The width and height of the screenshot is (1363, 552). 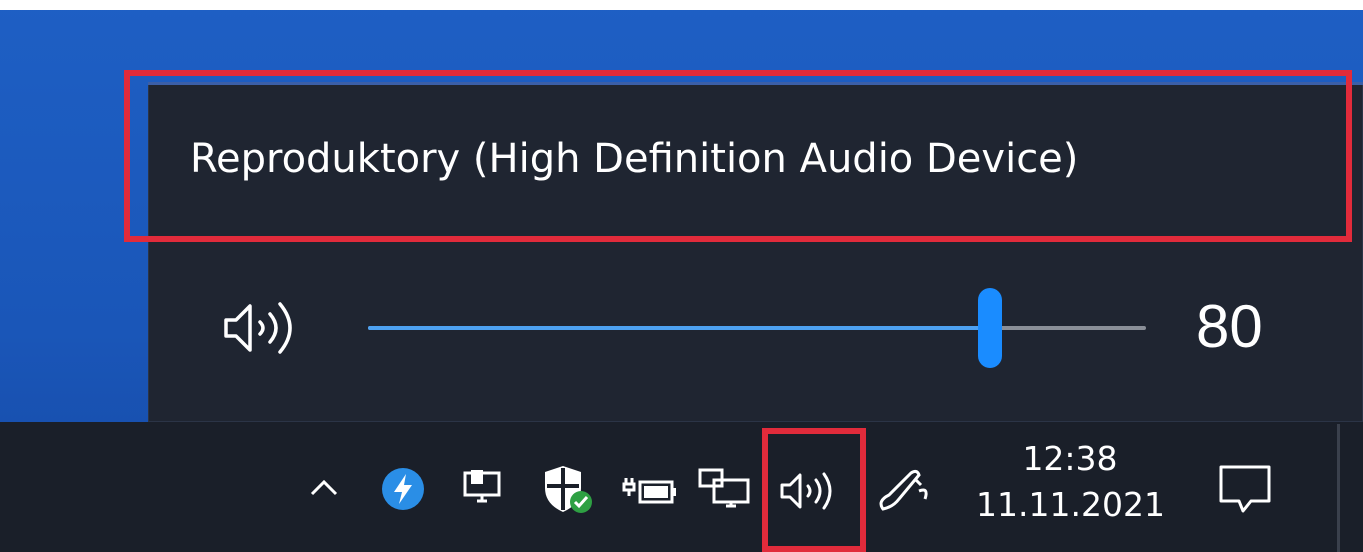 What do you see at coordinates (1070, 484) in the screenshot?
I see `taskbar-clock: 12:38 11.11.2021` at bounding box center [1070, 484].